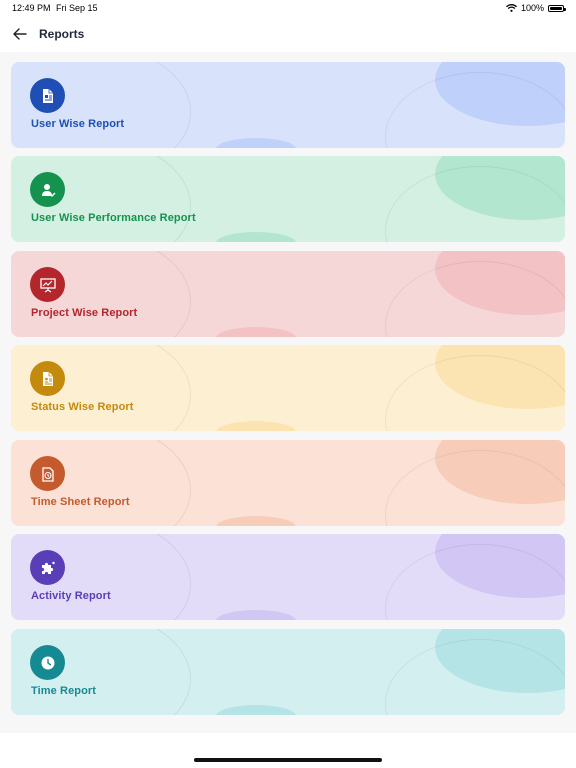  Describe the element at coordinates (288, 672) in the screenshot. I see `report-card-time: Time Report` at that location.